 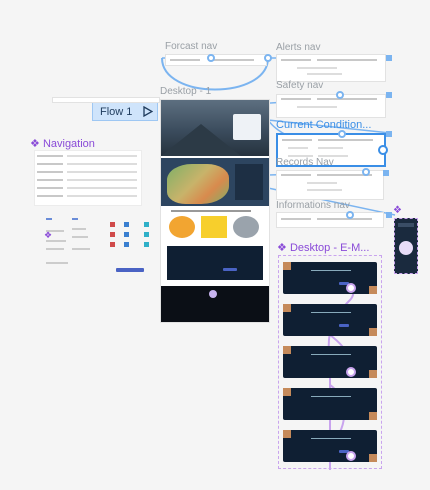 I want to click on flow-label: Flow 1, so click(x=116, y=112).